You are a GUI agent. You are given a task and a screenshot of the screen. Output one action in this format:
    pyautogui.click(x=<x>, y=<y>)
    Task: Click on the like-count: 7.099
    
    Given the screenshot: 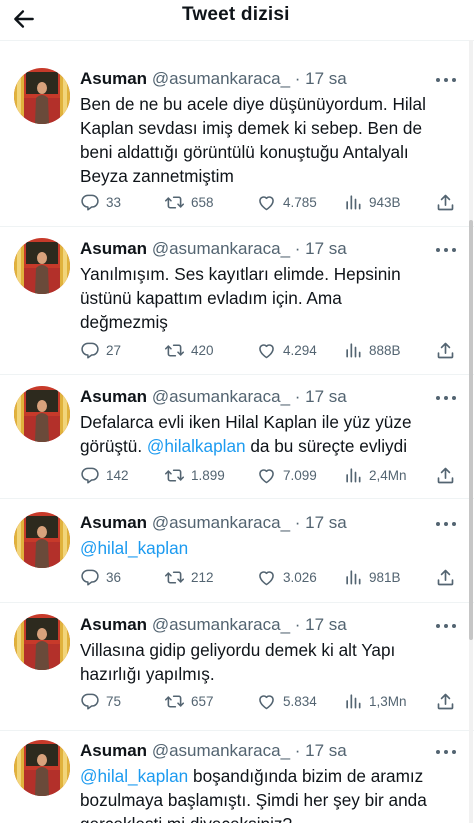 What is the action you would take?
    pyautogui.click(x=300, y=475)
    